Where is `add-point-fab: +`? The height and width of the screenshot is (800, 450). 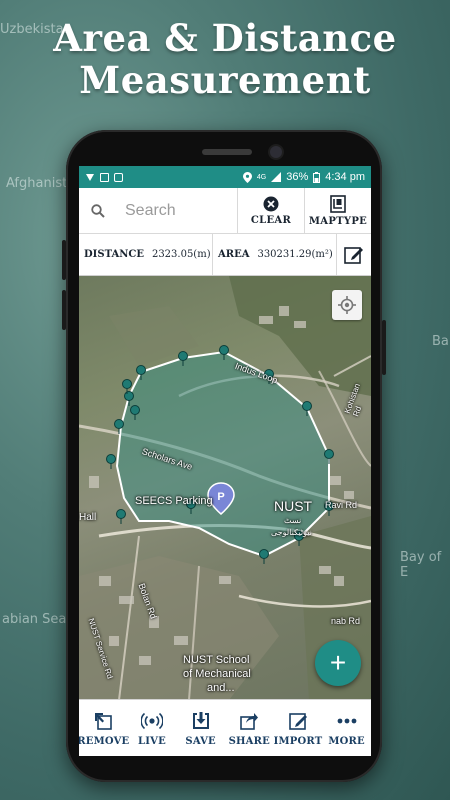 add-point-fab: + is located at coordinates (338, 663).